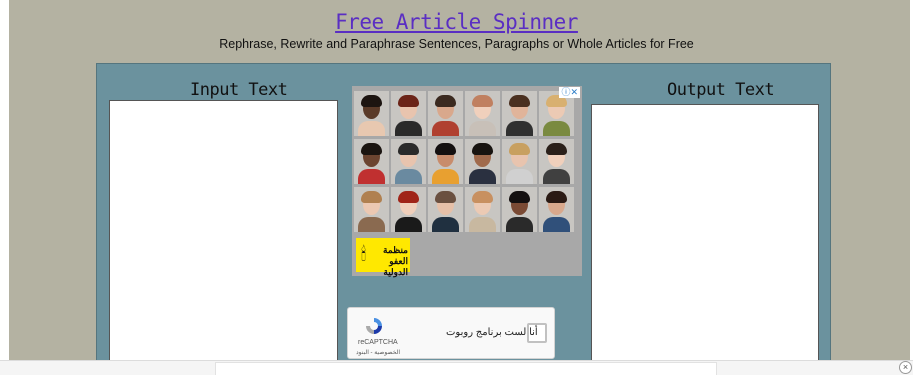  What do you see at coordinates (395, 261) in the screenshot?
I see `ad-brand-text: منظمة العفو الدولية` at bounding box center [395, 261].